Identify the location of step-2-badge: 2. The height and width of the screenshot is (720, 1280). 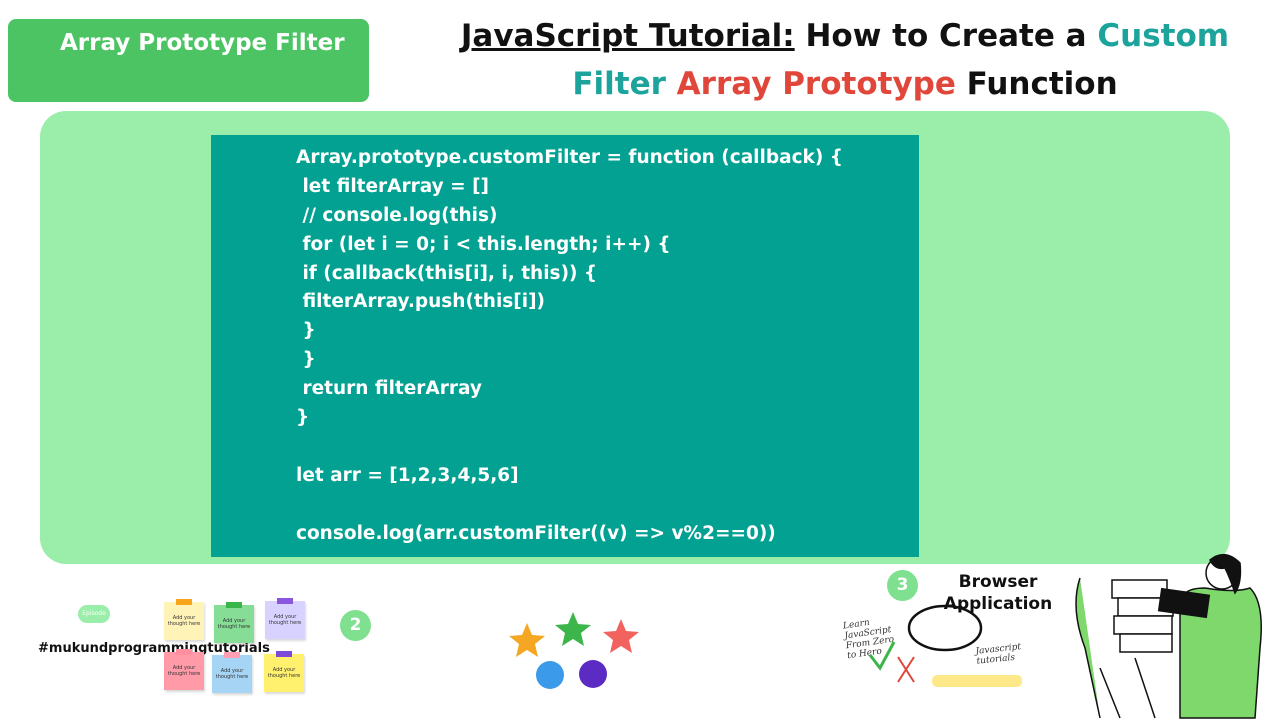
(355, 625).